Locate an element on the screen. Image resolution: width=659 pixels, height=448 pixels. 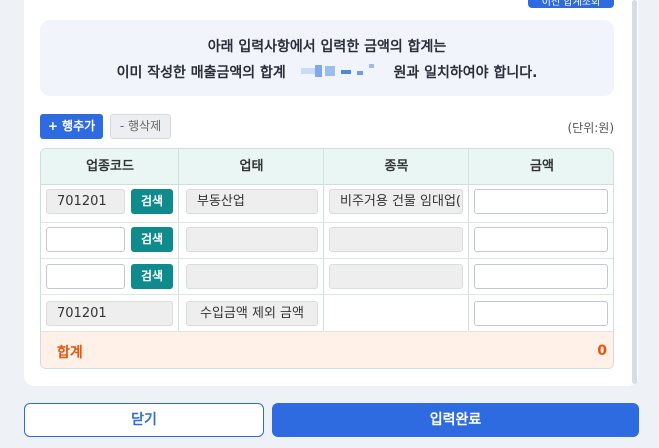
header-industry-code: 업종코드 is located at coordinates (110, 166).